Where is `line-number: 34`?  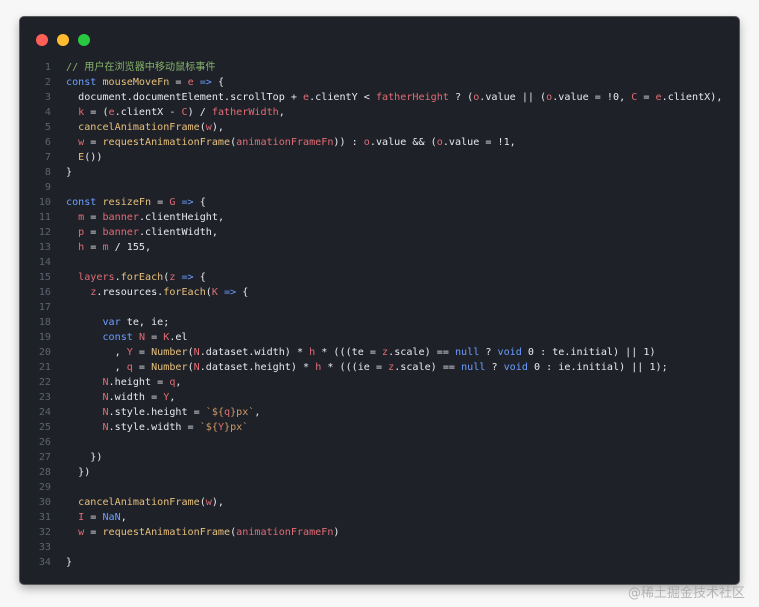
line-number: 34 is located at coordinates (44, 562).